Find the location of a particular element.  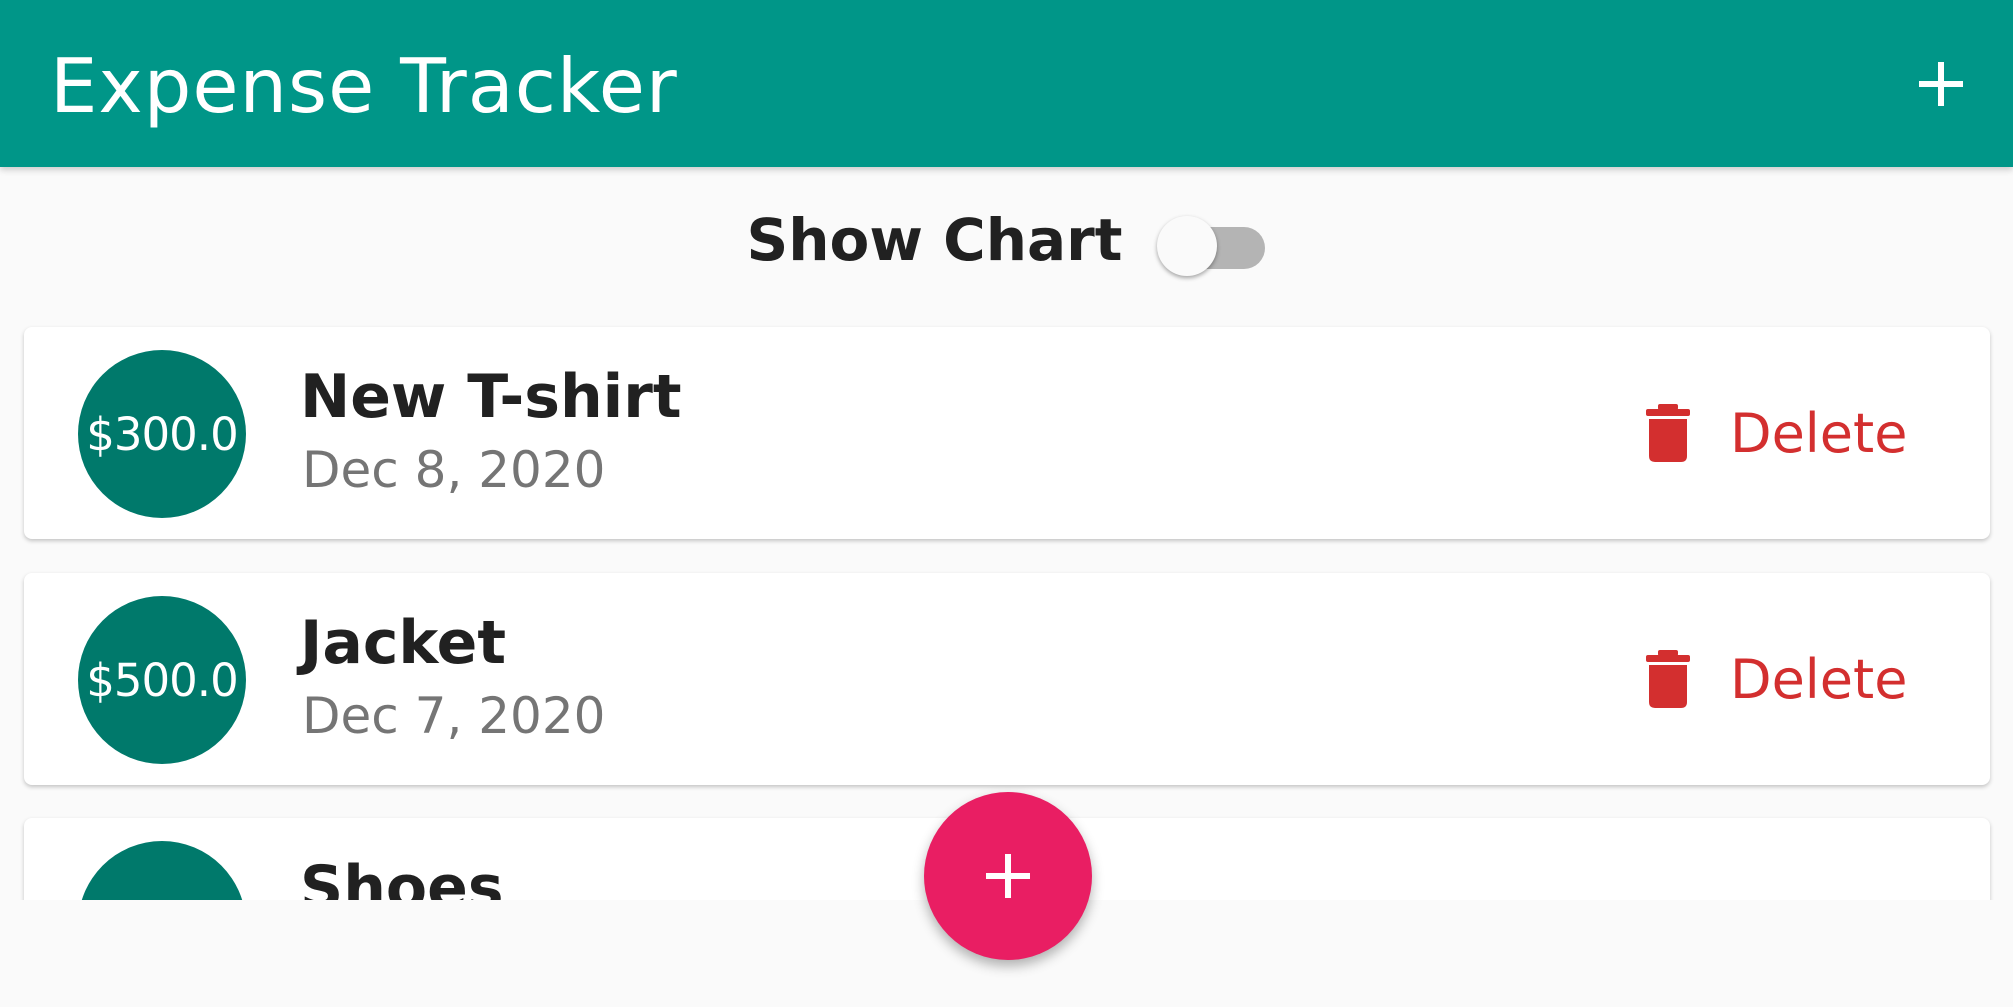

app-title: Expense Tracker is located at coordinates (364, 86).